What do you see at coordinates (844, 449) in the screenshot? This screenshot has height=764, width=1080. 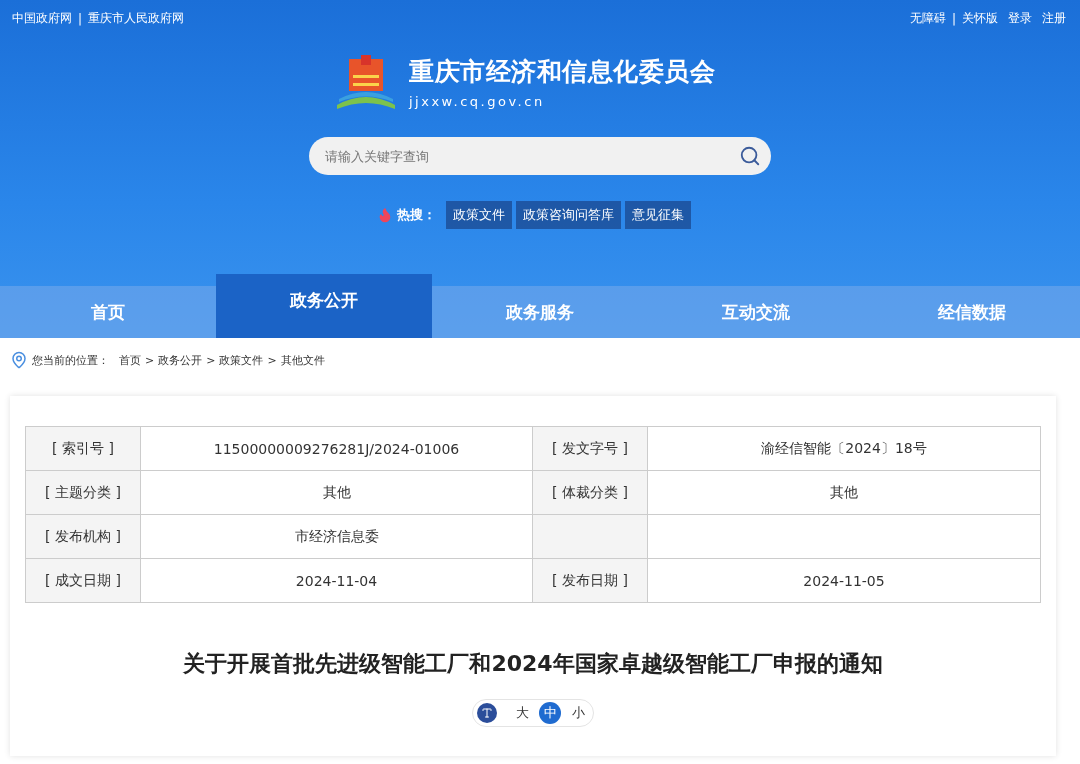 I see `table-cell: 渝经信智能〔2024〕18号` at bounding box center [844, 449].